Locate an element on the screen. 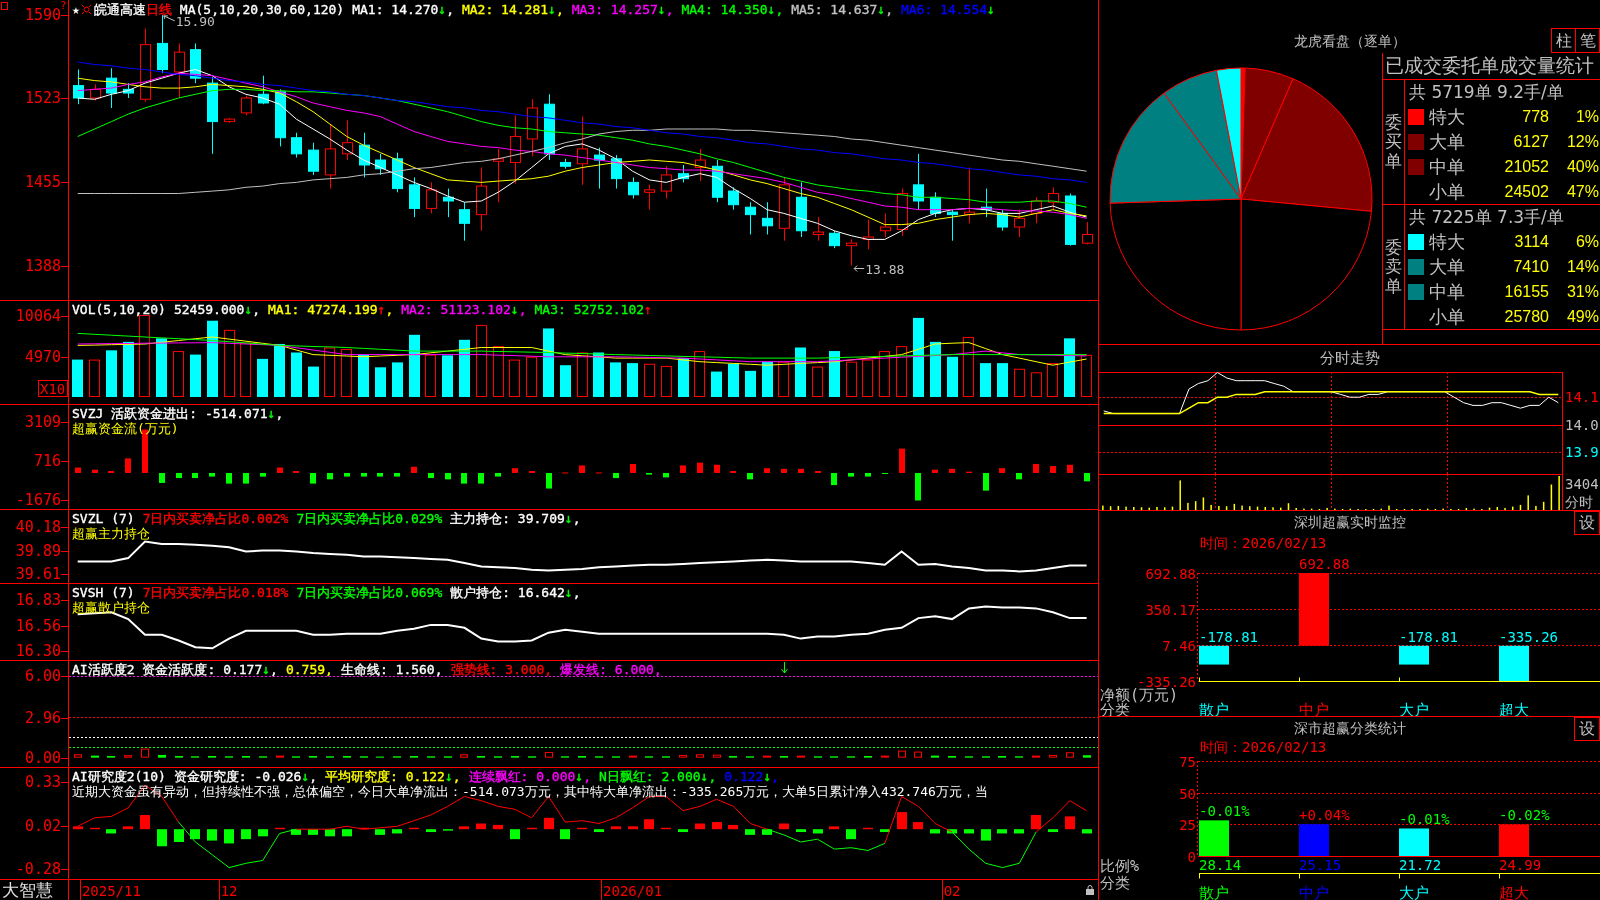 The width and height of the screenshot is (1600, 900). panel-title: 深圳超赢实时监控 is located at coordinates (1349, 523).